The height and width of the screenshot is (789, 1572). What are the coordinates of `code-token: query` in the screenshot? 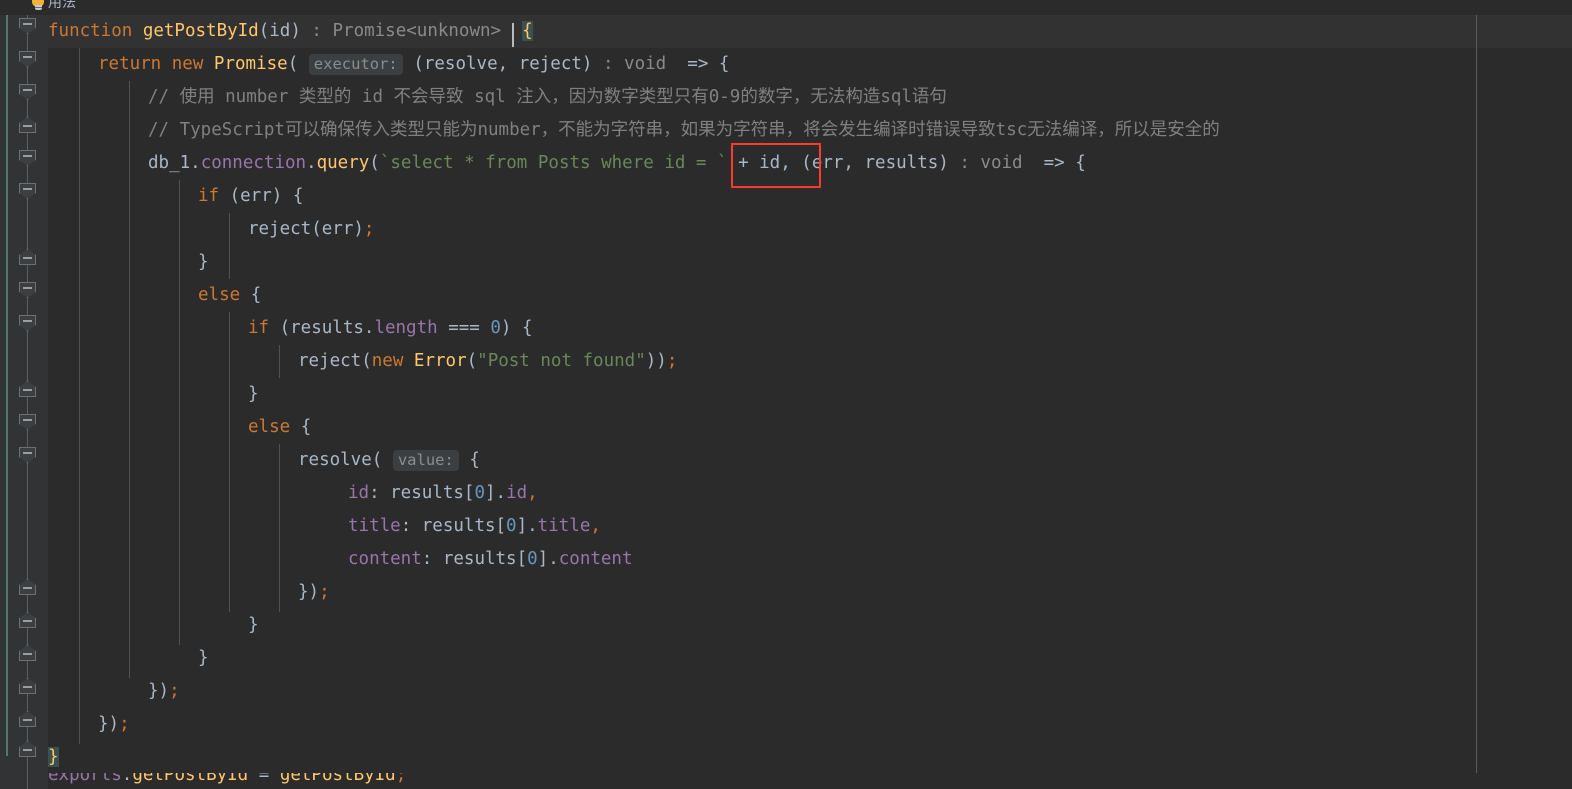 It's located at (343, 163).